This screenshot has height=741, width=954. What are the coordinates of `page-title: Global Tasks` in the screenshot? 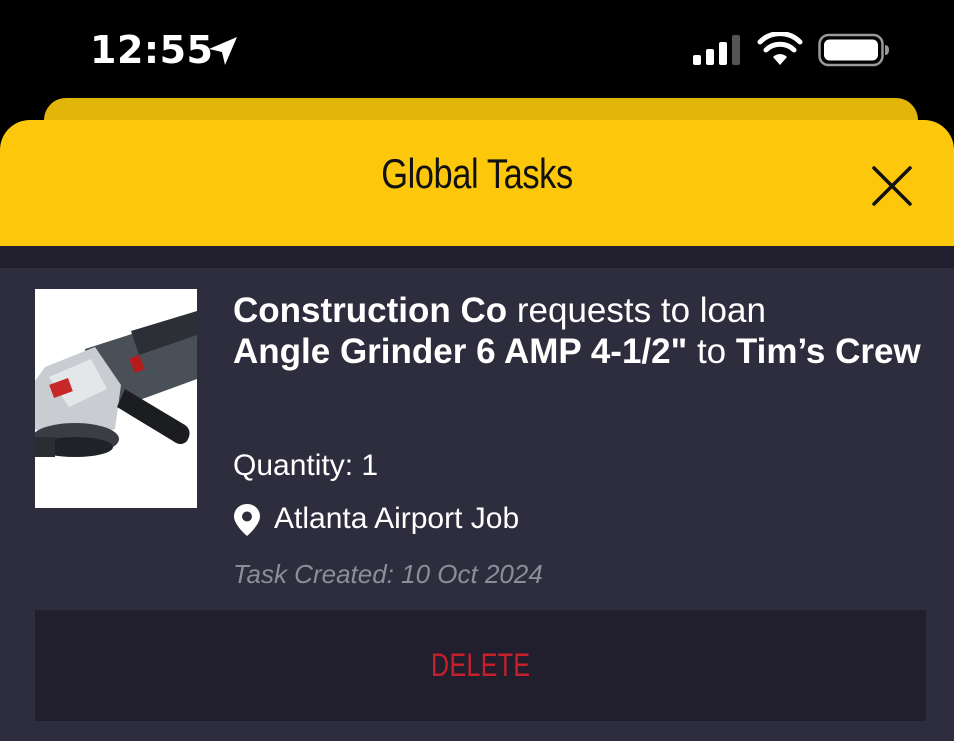 It's located at (477, 173).